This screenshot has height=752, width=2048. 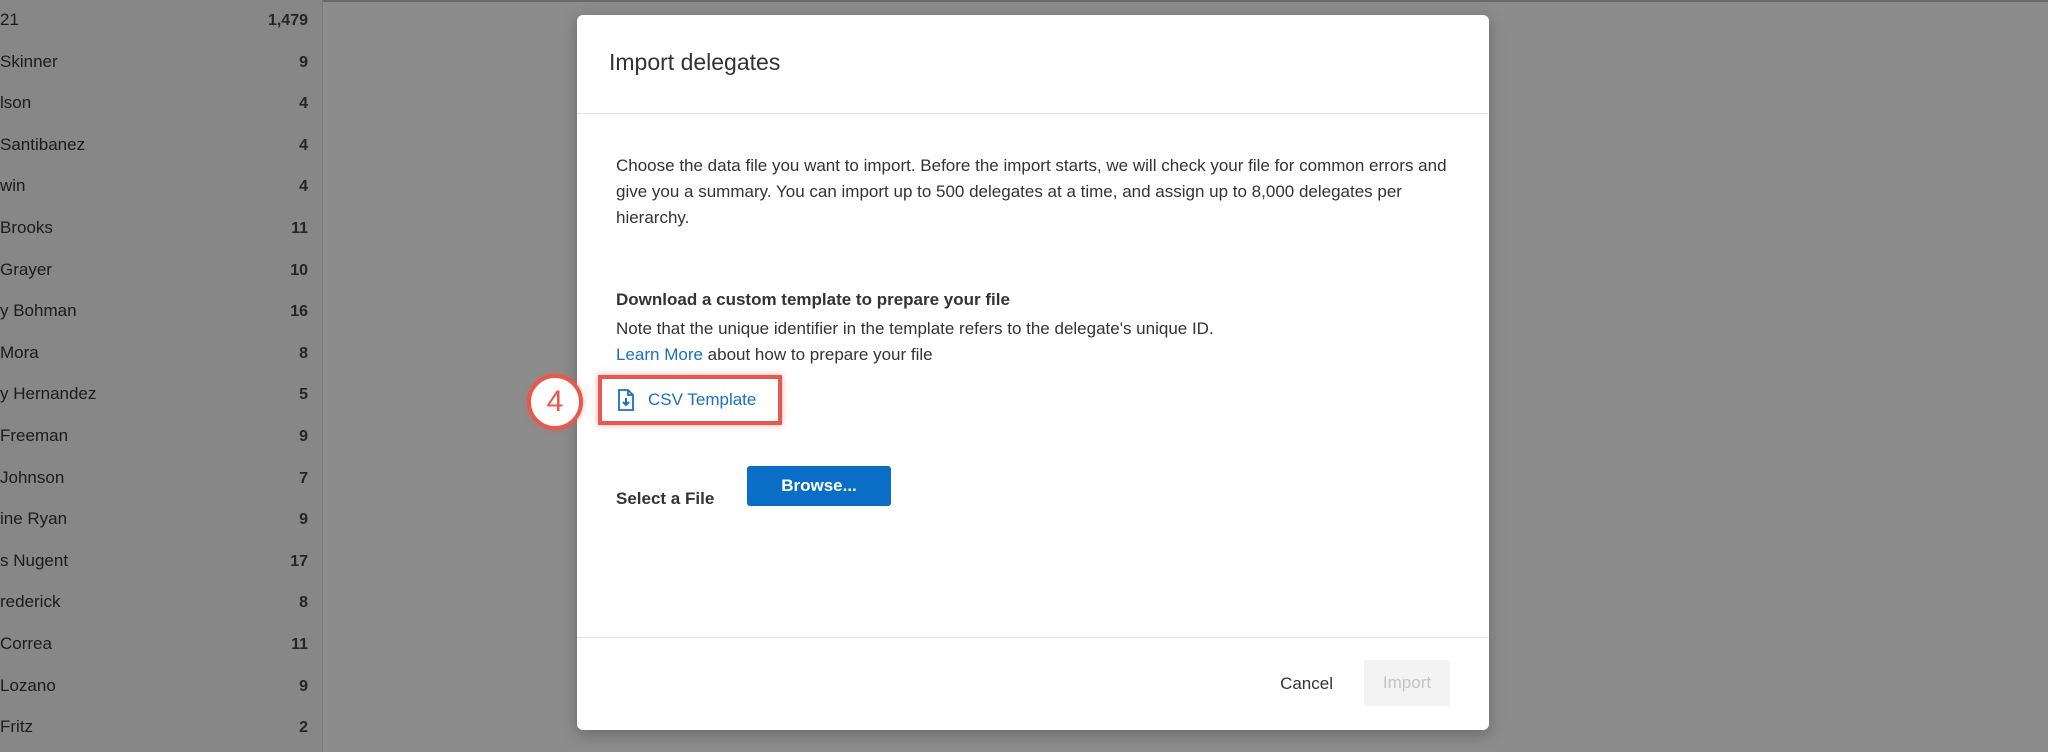 I want to click on step-number-badge: 4, so click(x=555, y=402).